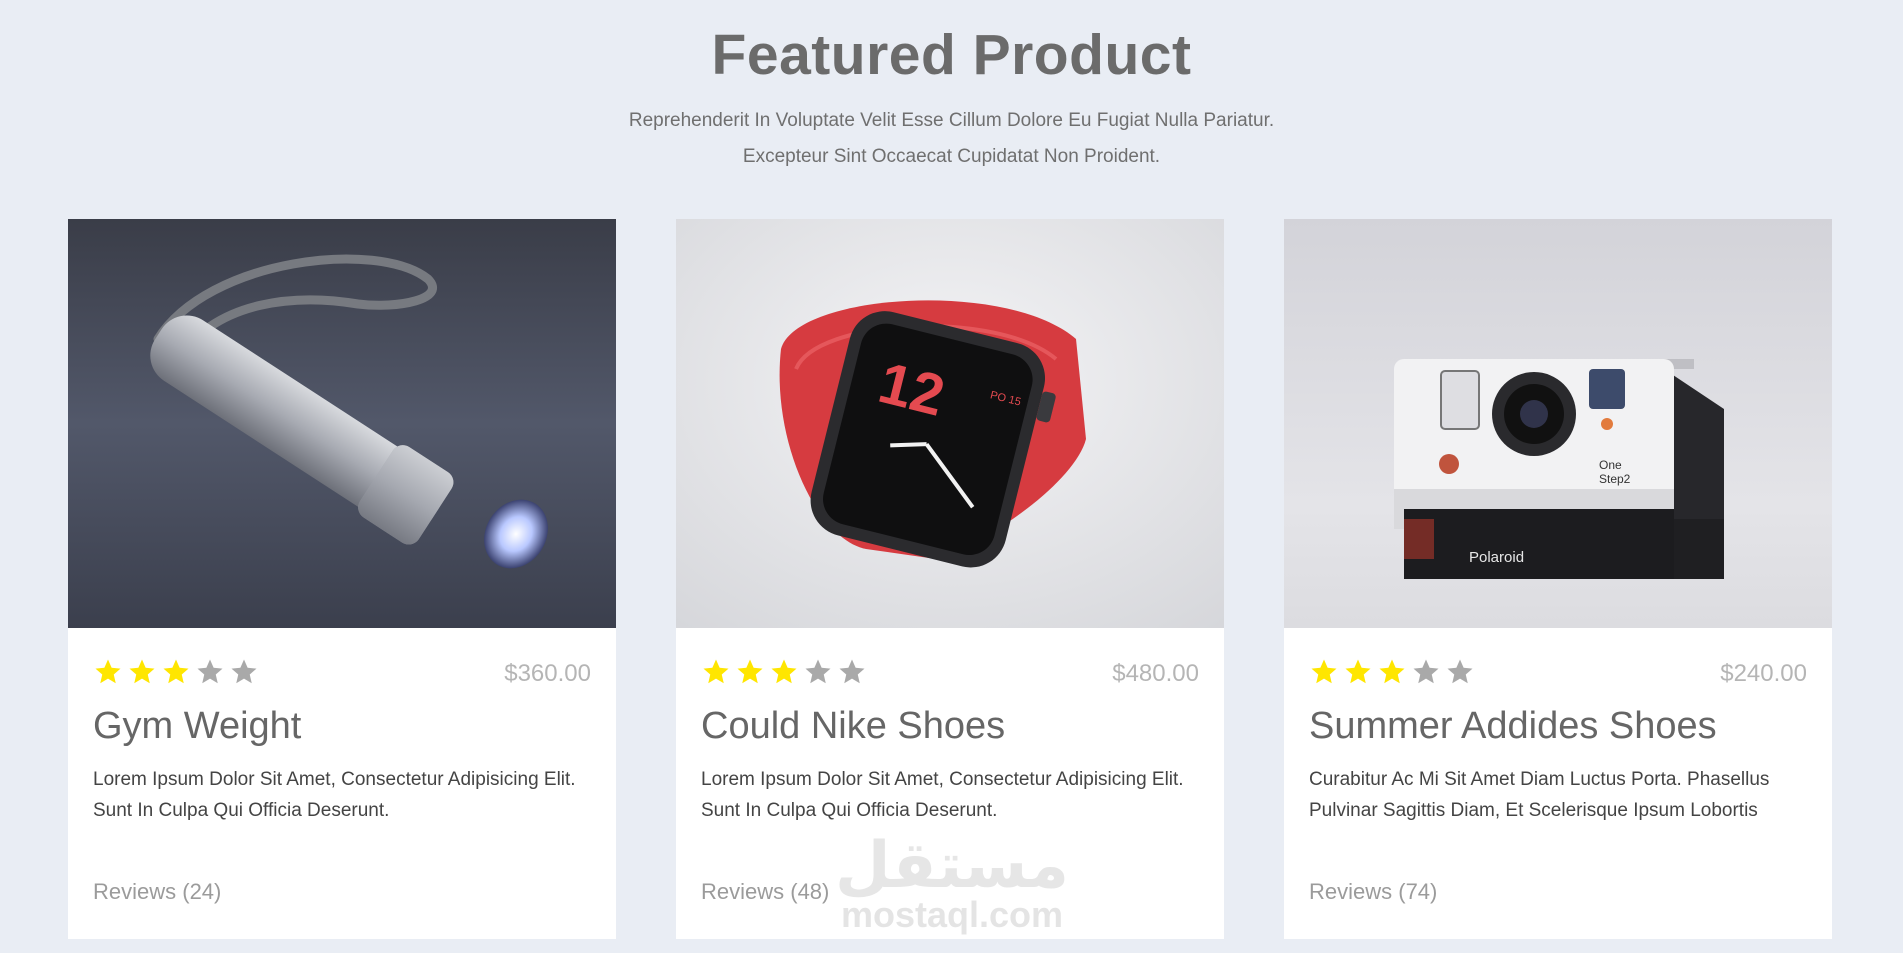 This screenshot has width=1903, height=953. I want to click on svg-text: Step2, so click(1615, 479).